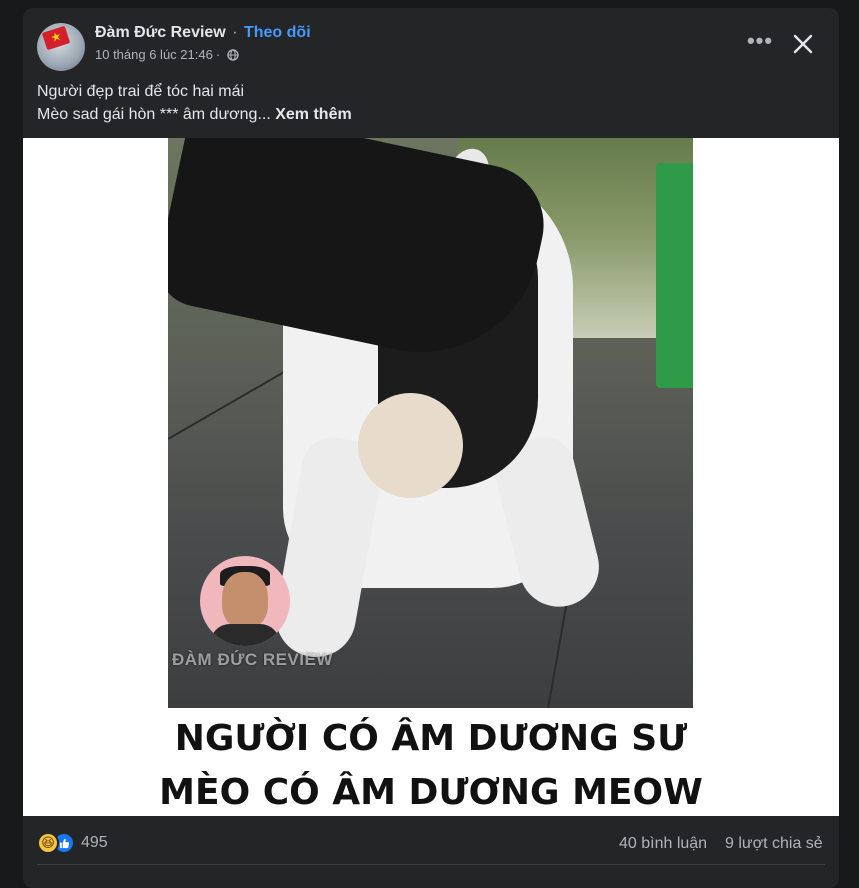  What do you see at coordinates (431, 864) in the screenshot?
I see `footer-divider` at bounding box center [431, 864].